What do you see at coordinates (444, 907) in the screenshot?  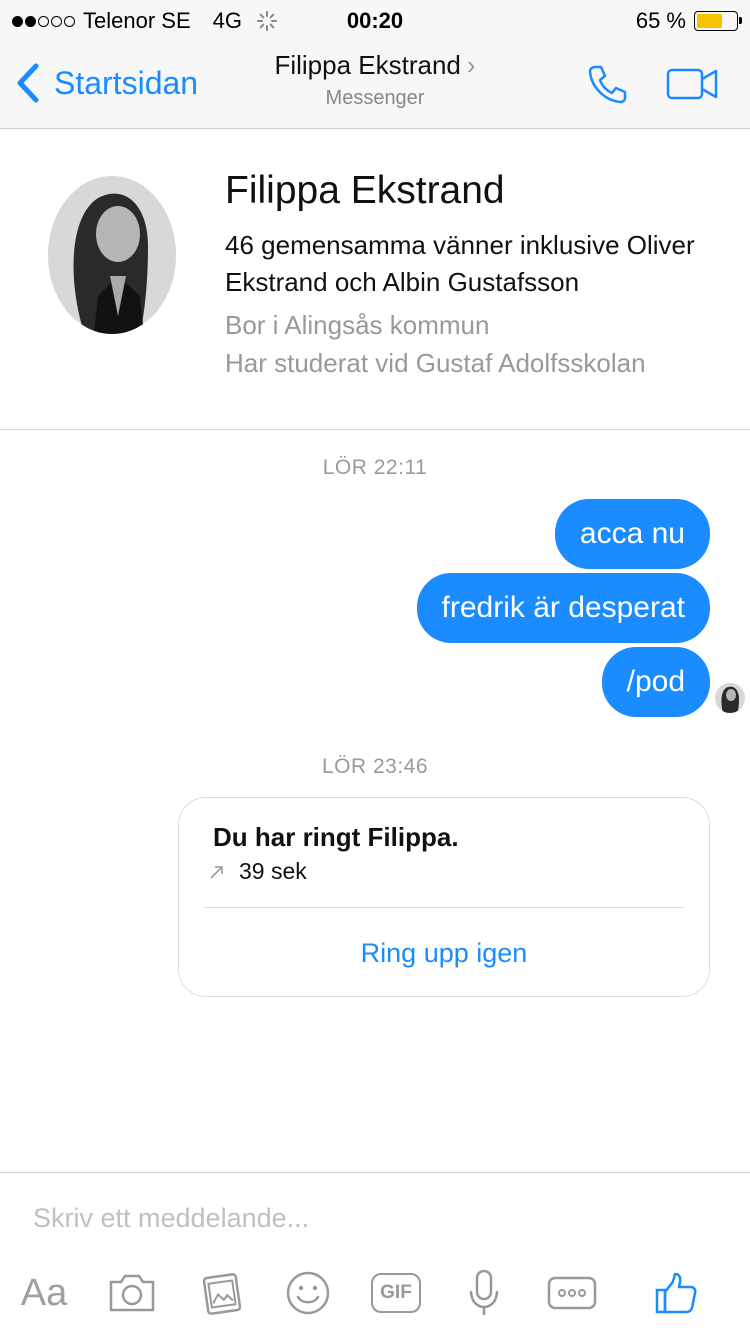 I see `divider` at bounding box center [444, 907].